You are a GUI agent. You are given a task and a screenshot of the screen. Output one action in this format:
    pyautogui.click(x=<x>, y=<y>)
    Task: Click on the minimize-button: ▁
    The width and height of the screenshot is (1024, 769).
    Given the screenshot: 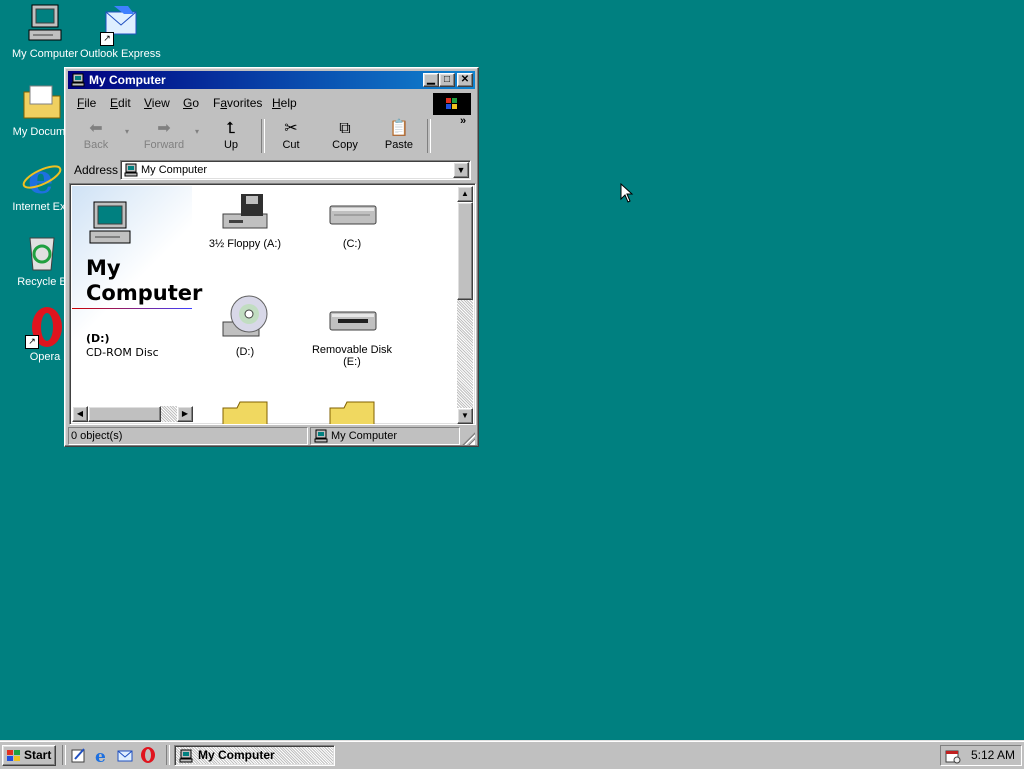 What is the action you would take?
    pyautogui.click(x=431, y=80)
    